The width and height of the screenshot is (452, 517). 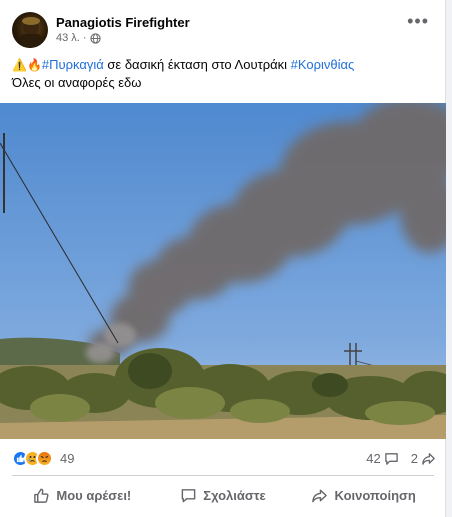 I want to click on engagement-counts: 42 2, so click(x=401, y=458).